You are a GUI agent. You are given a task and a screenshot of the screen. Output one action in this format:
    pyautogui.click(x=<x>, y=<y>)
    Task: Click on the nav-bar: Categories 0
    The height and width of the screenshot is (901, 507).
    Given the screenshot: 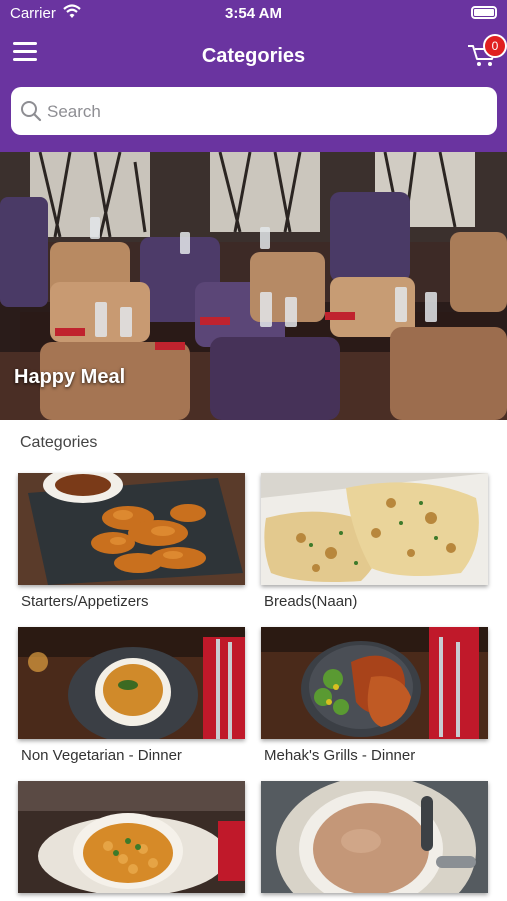 What is the action you would take?
    pyautogui.click(x=253, y=90)
    